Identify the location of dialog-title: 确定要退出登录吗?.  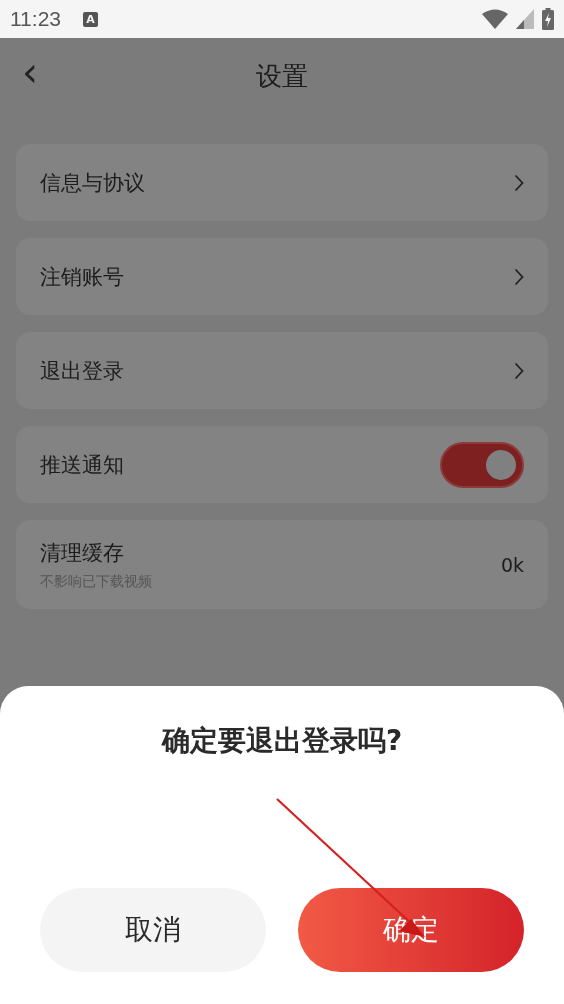
(282, 741).